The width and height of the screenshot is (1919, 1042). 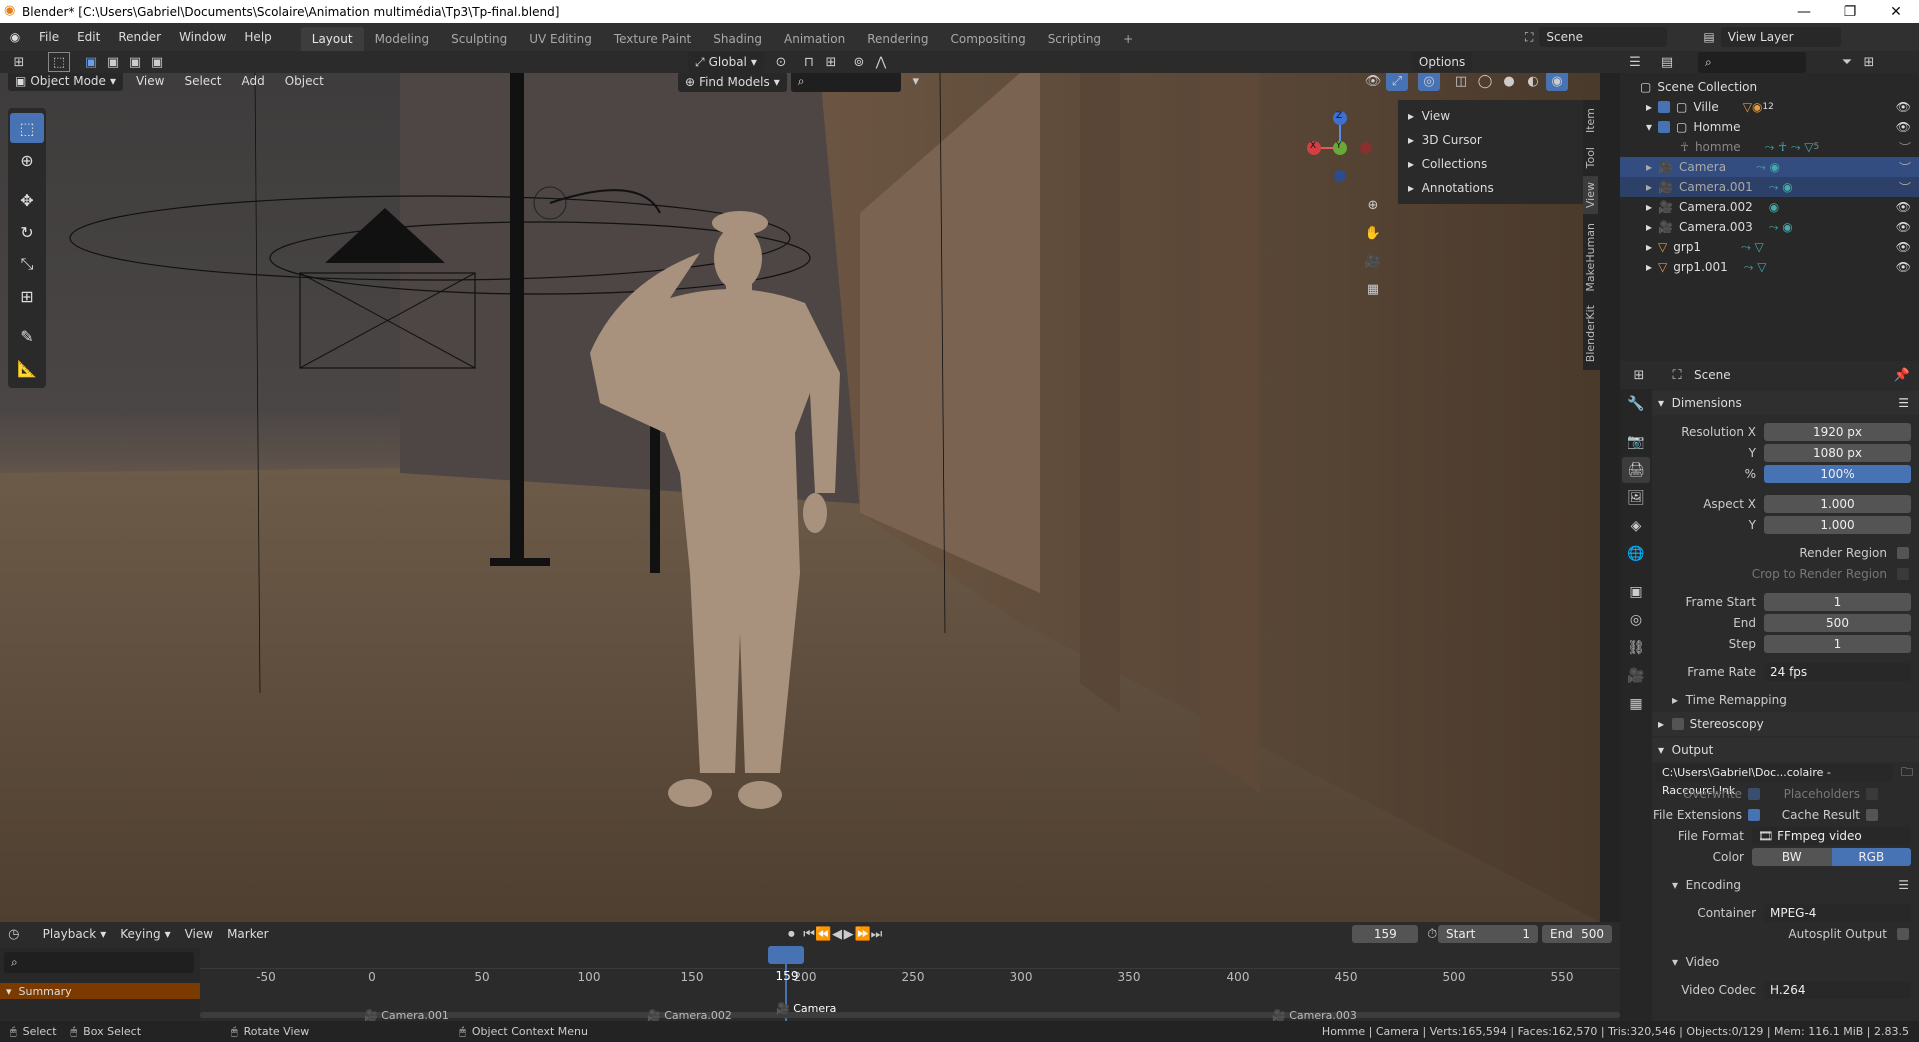 What do you see at coordinates (1785, 885) in the screenshot?
I see `encoding-header: ▾ Encoding ☰` at bounding box center [1785, 885].